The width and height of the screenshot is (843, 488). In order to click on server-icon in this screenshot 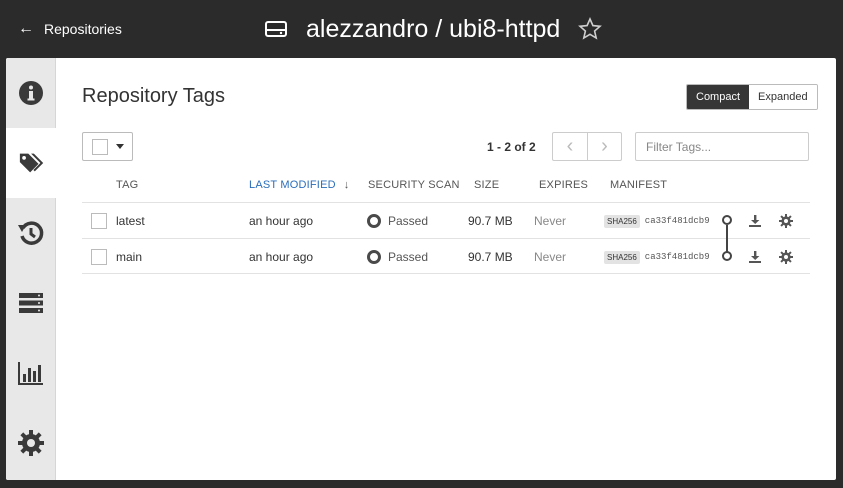, I will do `click(31, 303)`.